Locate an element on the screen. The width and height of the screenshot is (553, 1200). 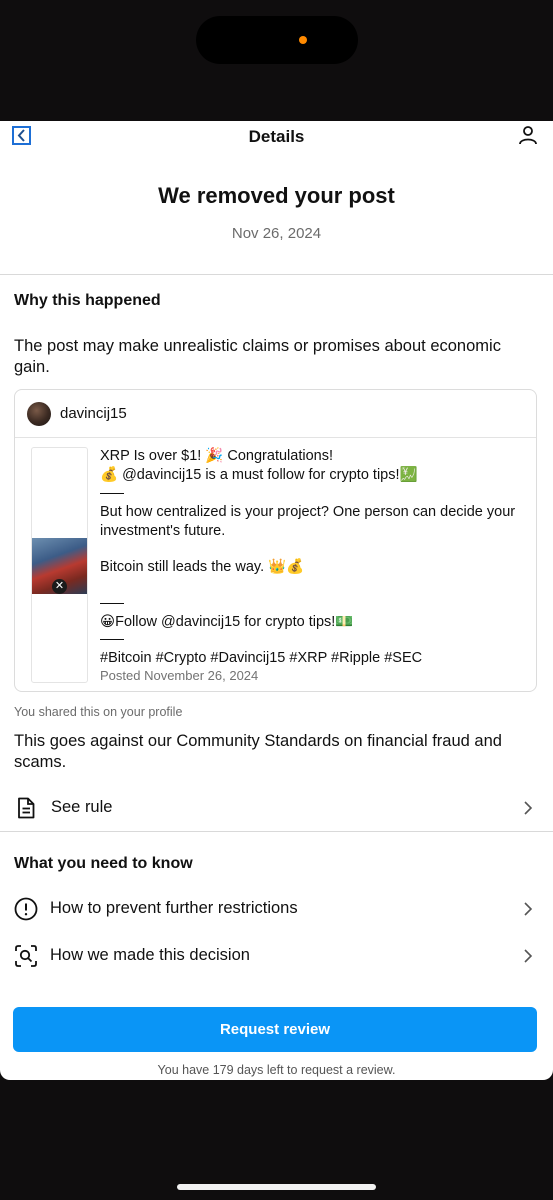
see-rule-label: See rule is located at coordinates (82, 807).